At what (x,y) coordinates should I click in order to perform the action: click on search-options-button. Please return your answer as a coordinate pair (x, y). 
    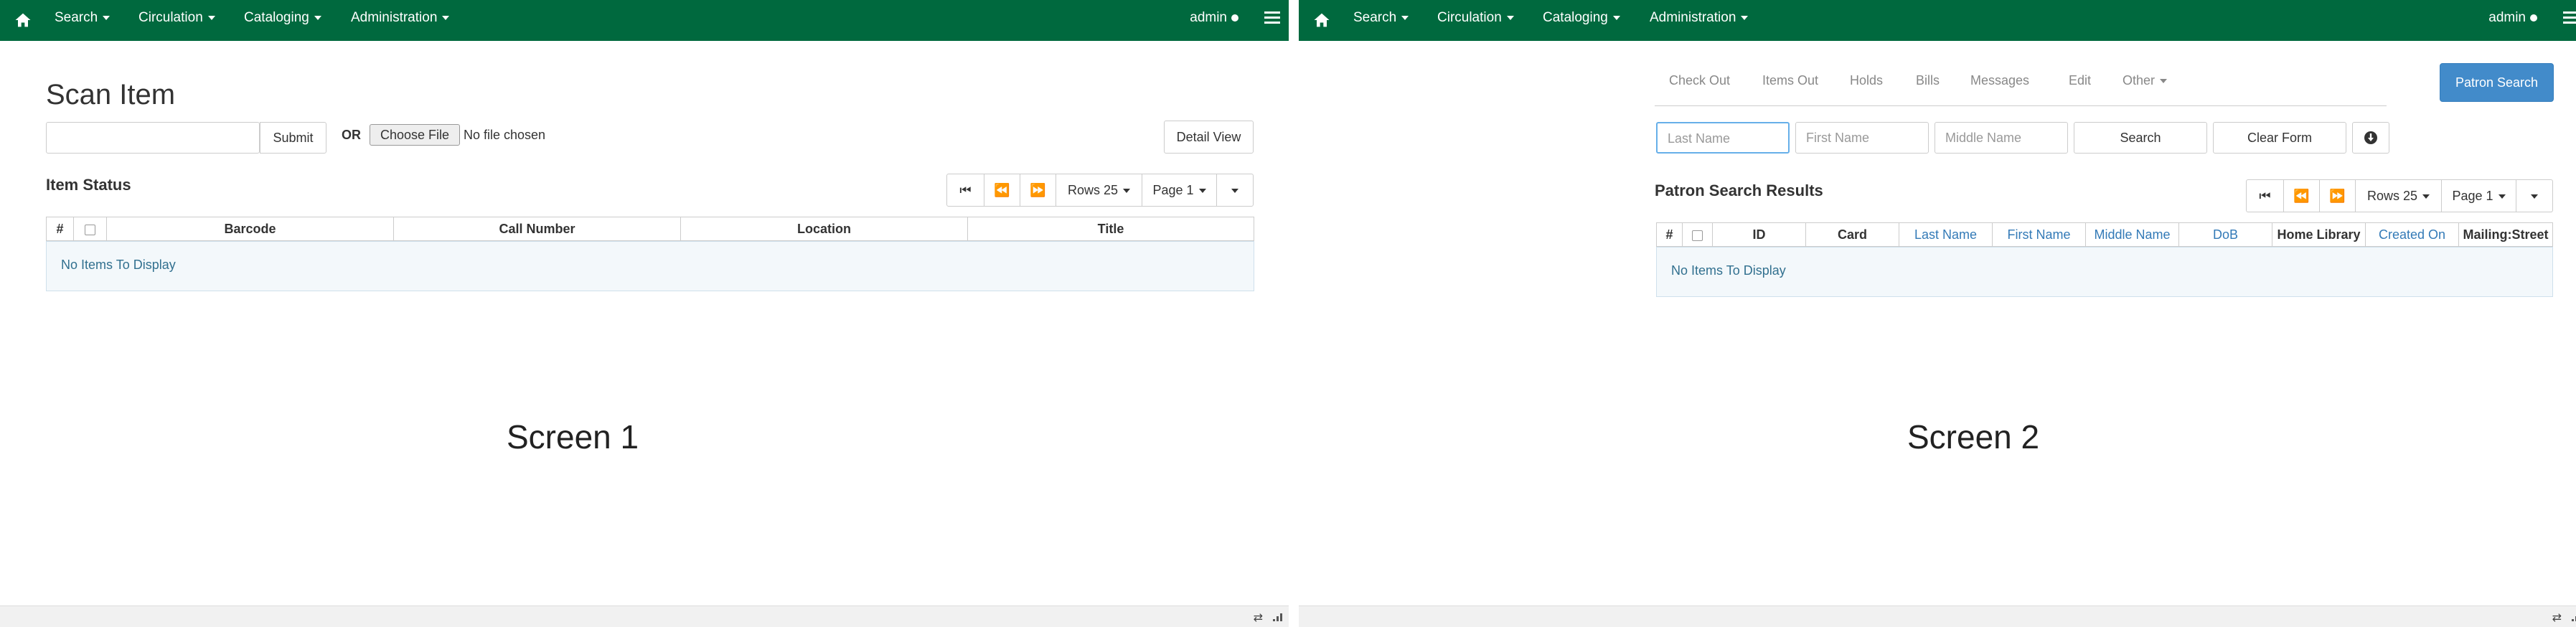
    Looking at the image, I should click on (2370, 138).